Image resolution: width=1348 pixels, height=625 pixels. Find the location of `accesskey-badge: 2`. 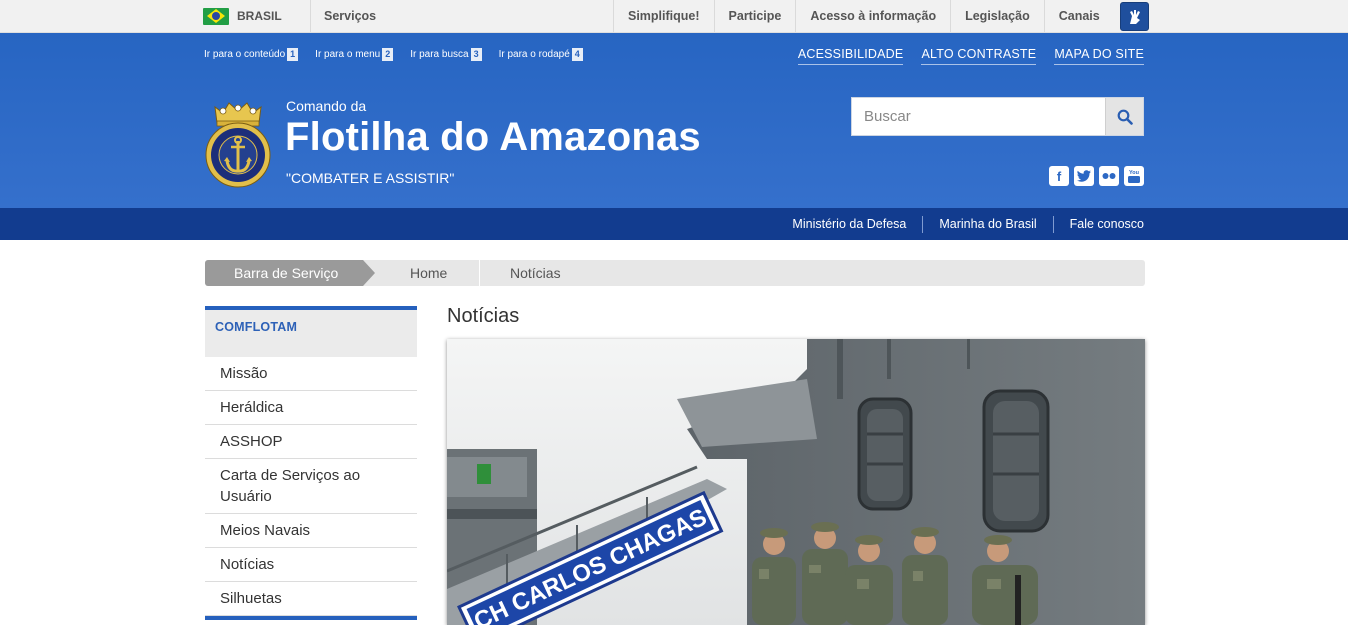

accesskey-badge: 2 is located at coordinates (388, 54).